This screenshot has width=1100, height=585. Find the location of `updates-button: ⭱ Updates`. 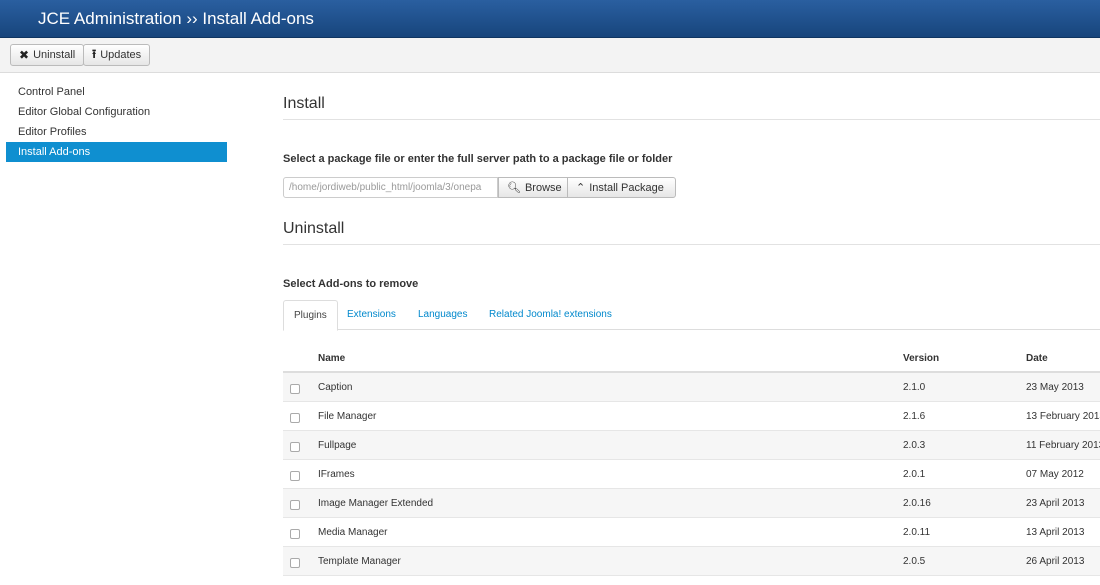

updates-button: ⭱ Updates is located at coordinates (117, 55).